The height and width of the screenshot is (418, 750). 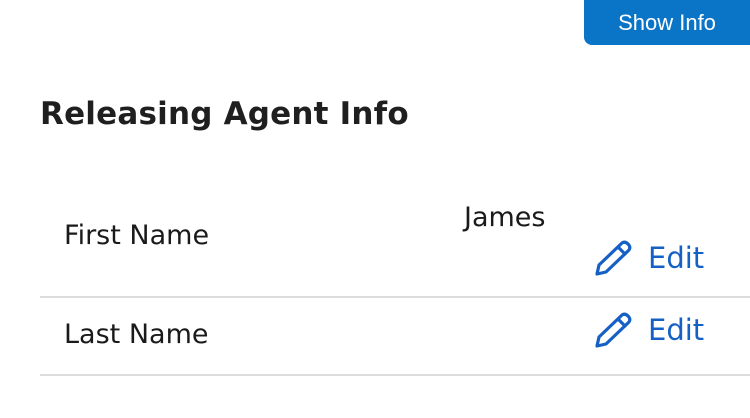 I want to click on edit-first-name-label: Edit, so click(x=676, y=258).